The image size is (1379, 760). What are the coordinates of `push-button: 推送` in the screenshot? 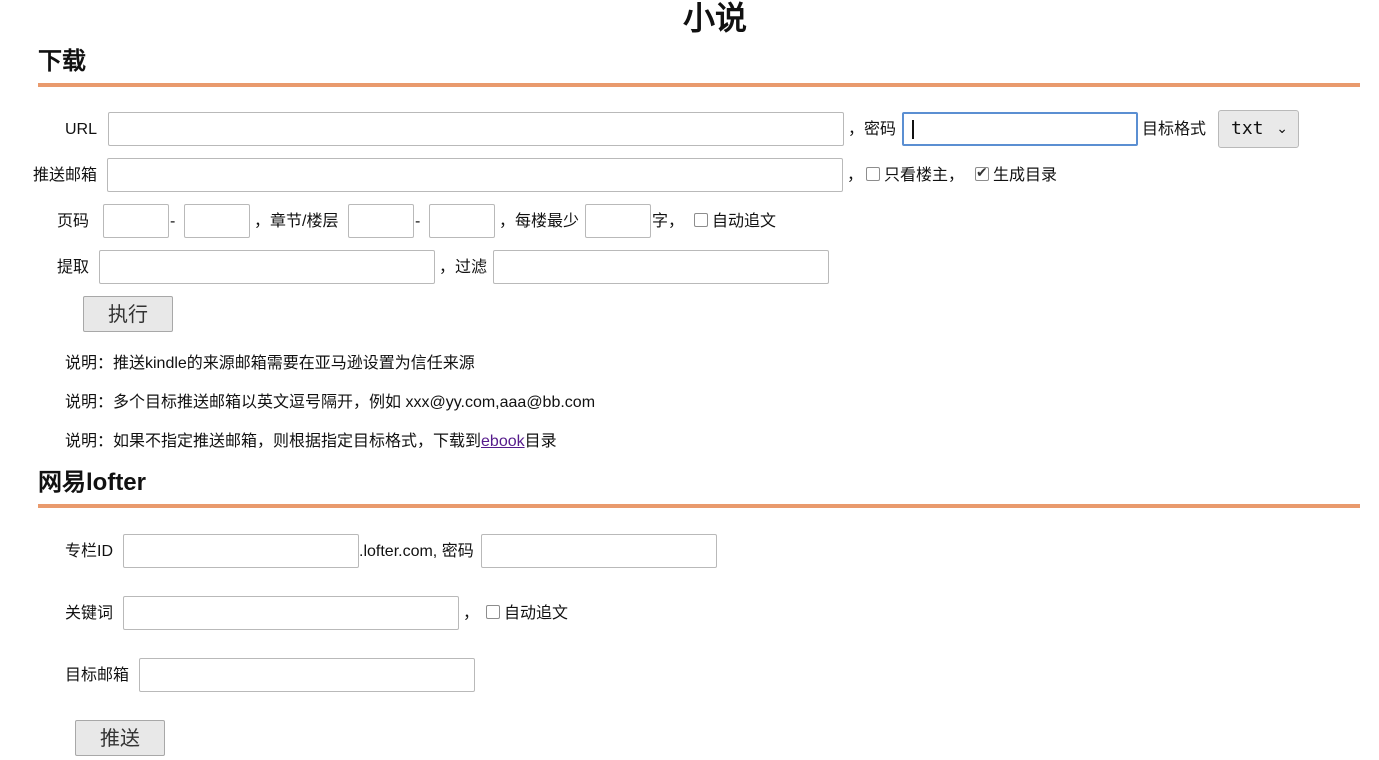 It's located at (120, 738).